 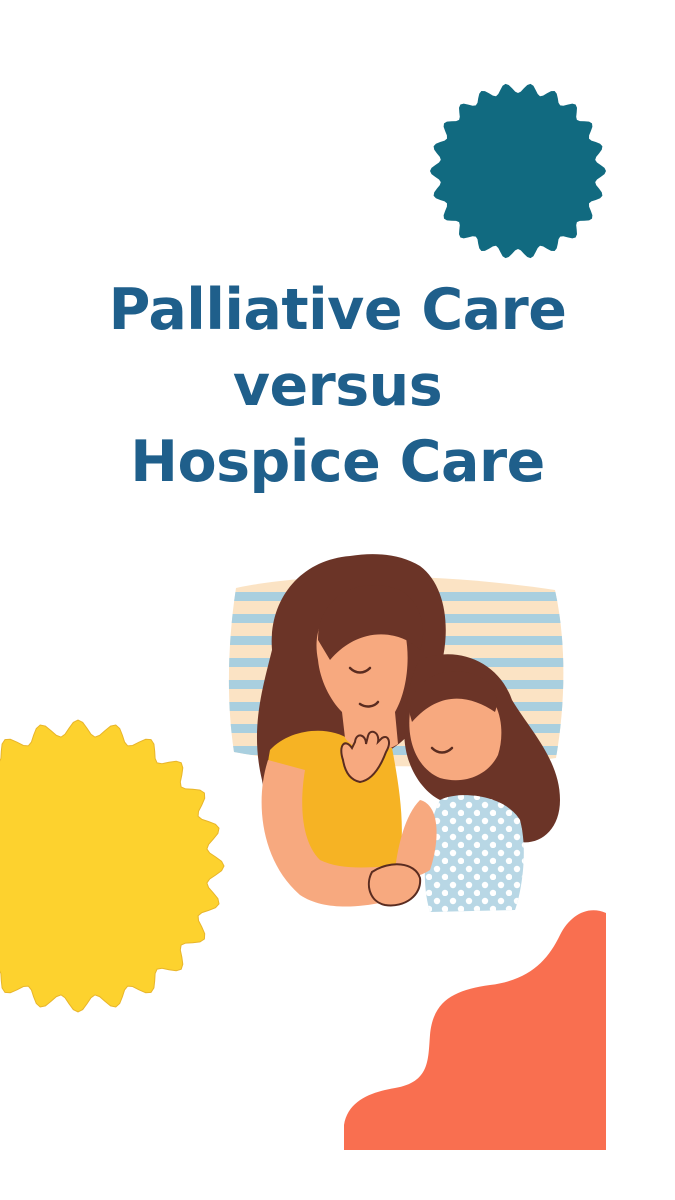 What do you see at coordinates (394, 885) in the screenshot?
I see `clasped-hands` at bounding box center [394, 885].